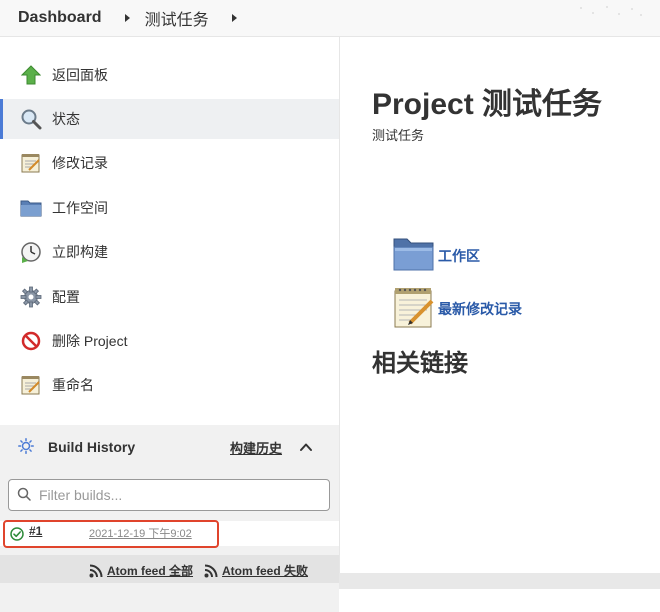 Image resolution: width=660 pixels, height=612 pixels. Describe the element at coordinates (306, 447) in the screenshot. I see `chevron-up-icon` at that location.